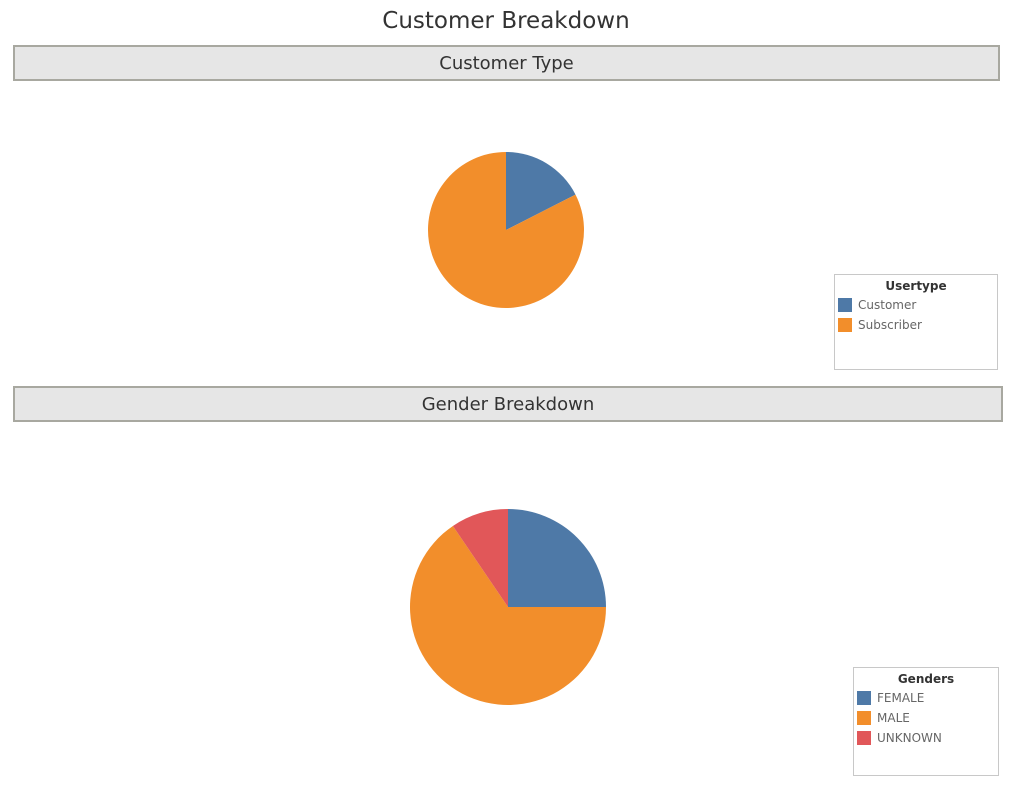 Image resolution: width=1012 pixels, height=786 pixels. Describe the element at coordinates (887, 305) in the screenshot. I see `legend-label: Customer` at that location.